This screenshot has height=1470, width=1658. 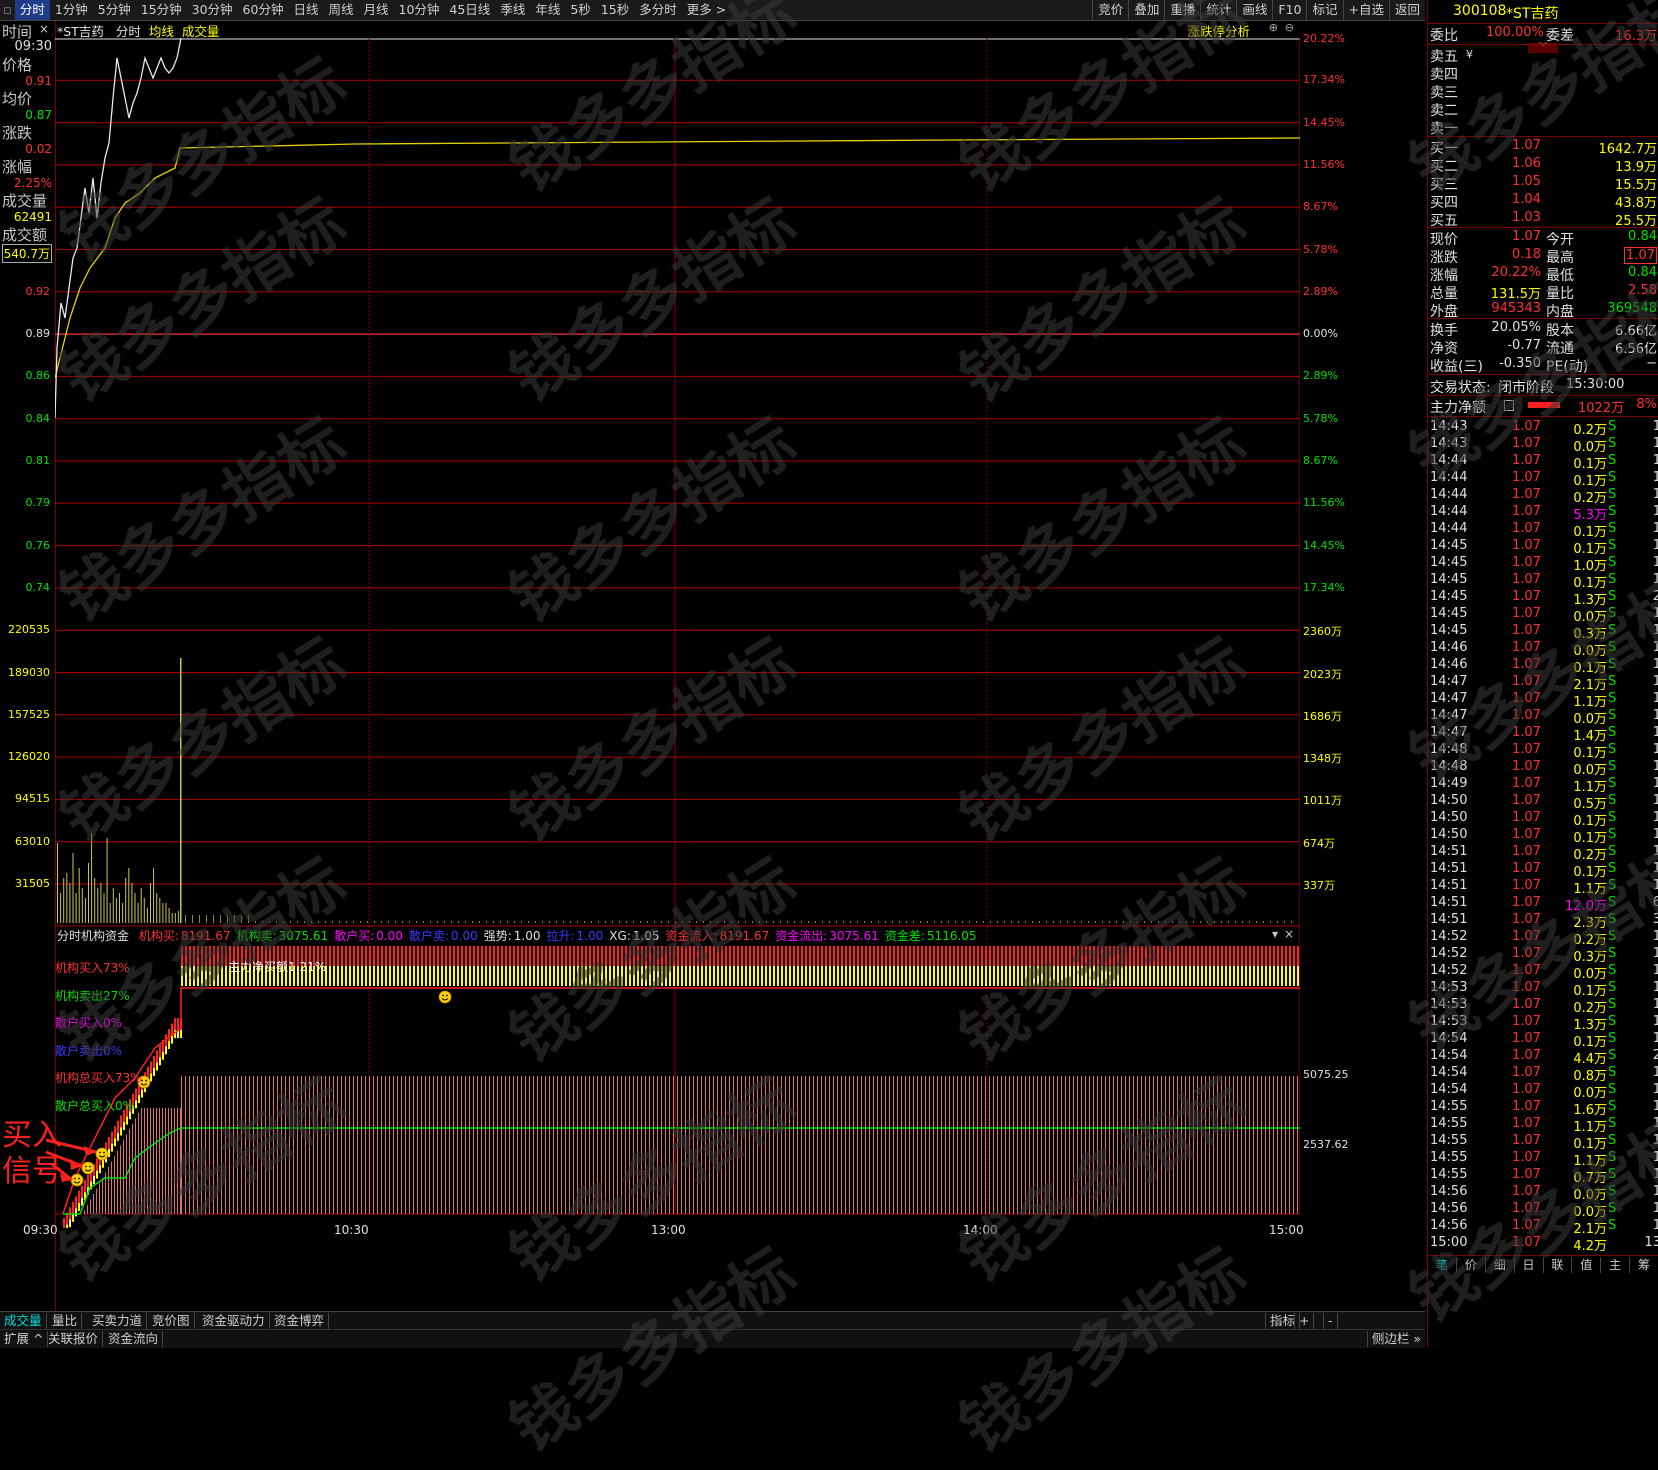 What do you see at coordinates (1543, 165) in the screenshot?
I see `bid-row: 买二 1.06 13.9万` at bounding box center [1543, 165].